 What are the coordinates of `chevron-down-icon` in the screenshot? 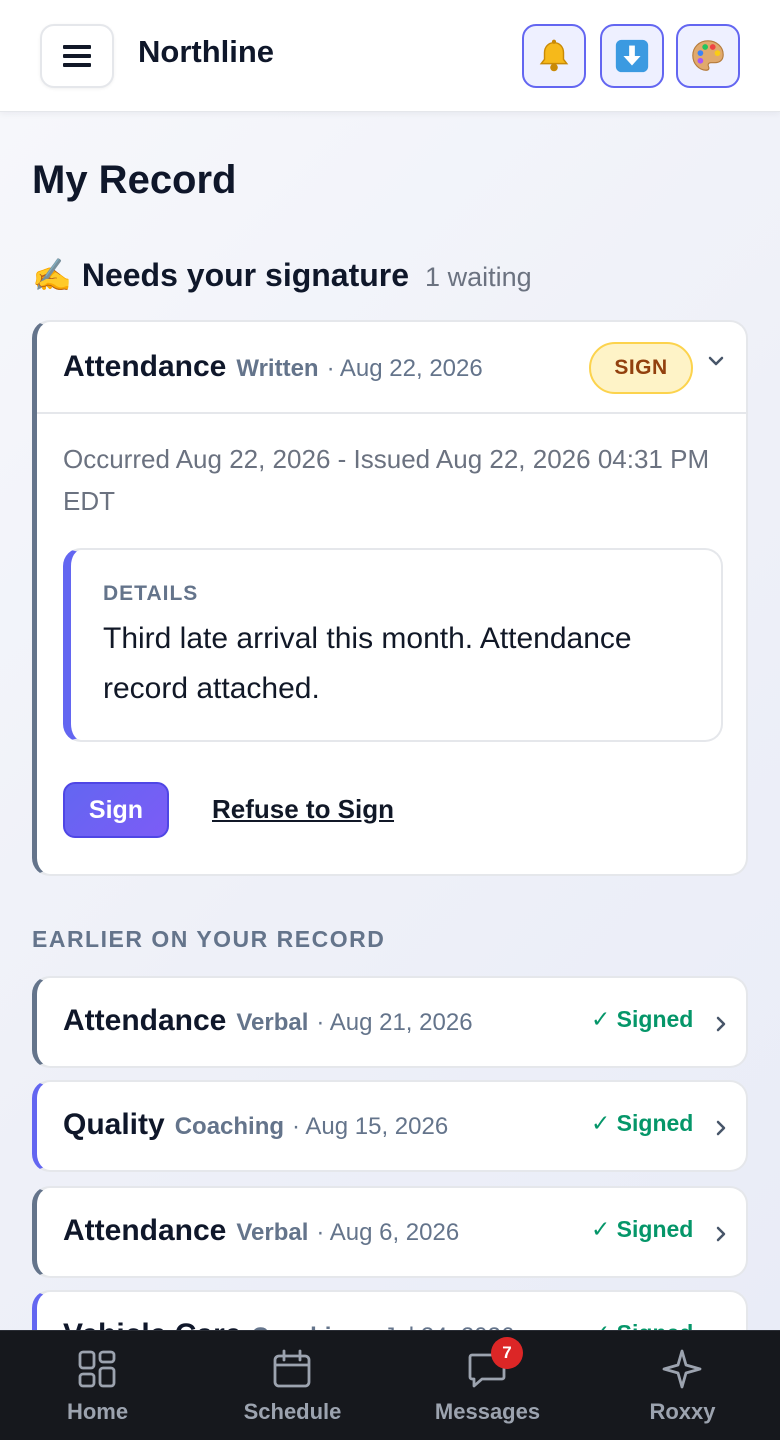 It's located at (716, 361).